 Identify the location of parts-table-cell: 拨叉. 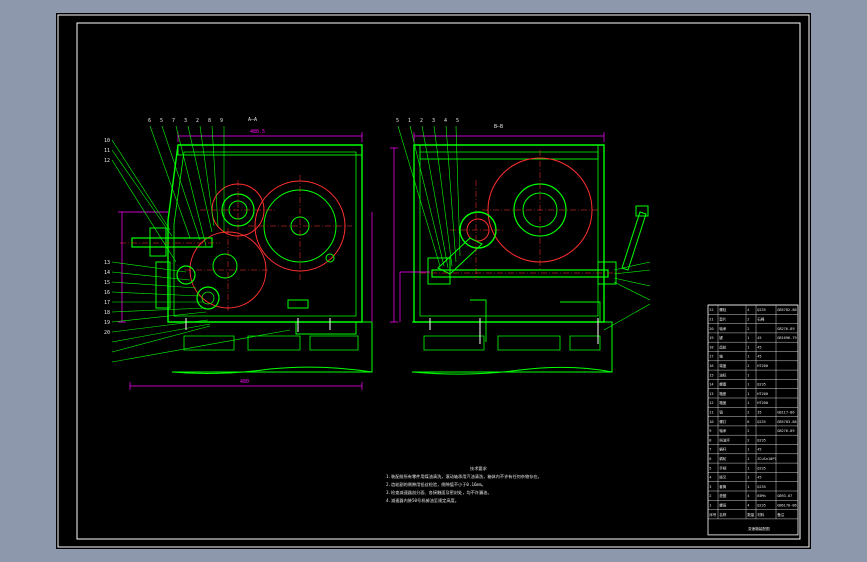
(723, 477).